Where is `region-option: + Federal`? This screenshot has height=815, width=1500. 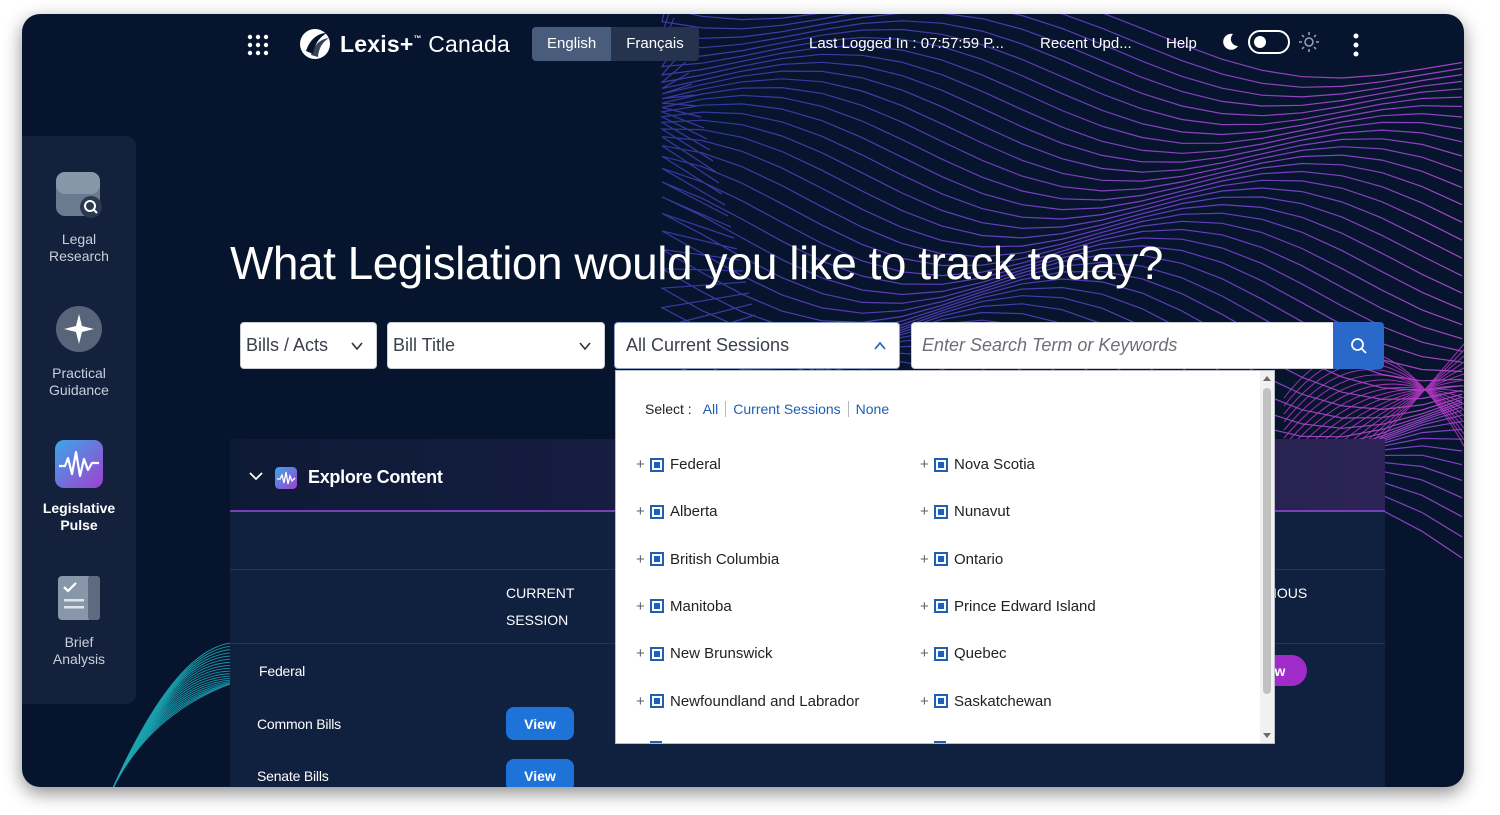 region-option: + Federal is located at coordinates (678, 464).